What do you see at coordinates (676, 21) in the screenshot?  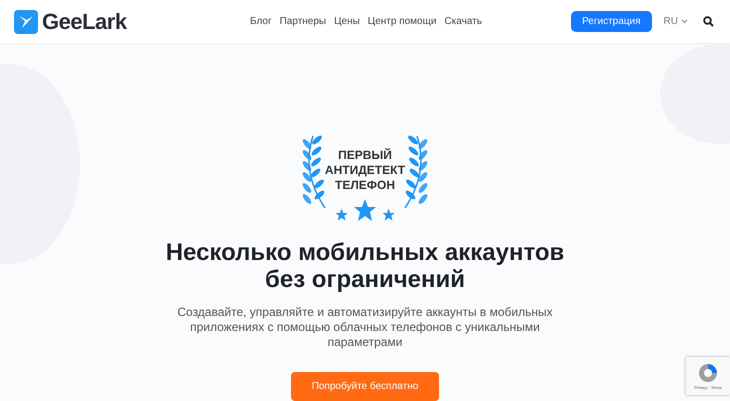 I see `language-selector: RU` at bounding box center [676, 21].